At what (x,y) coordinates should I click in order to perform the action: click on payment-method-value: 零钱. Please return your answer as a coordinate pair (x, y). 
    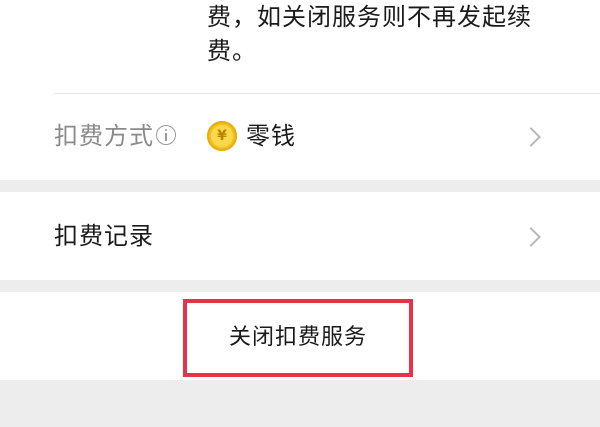
    Looking at the image, I should click on (271, 136).